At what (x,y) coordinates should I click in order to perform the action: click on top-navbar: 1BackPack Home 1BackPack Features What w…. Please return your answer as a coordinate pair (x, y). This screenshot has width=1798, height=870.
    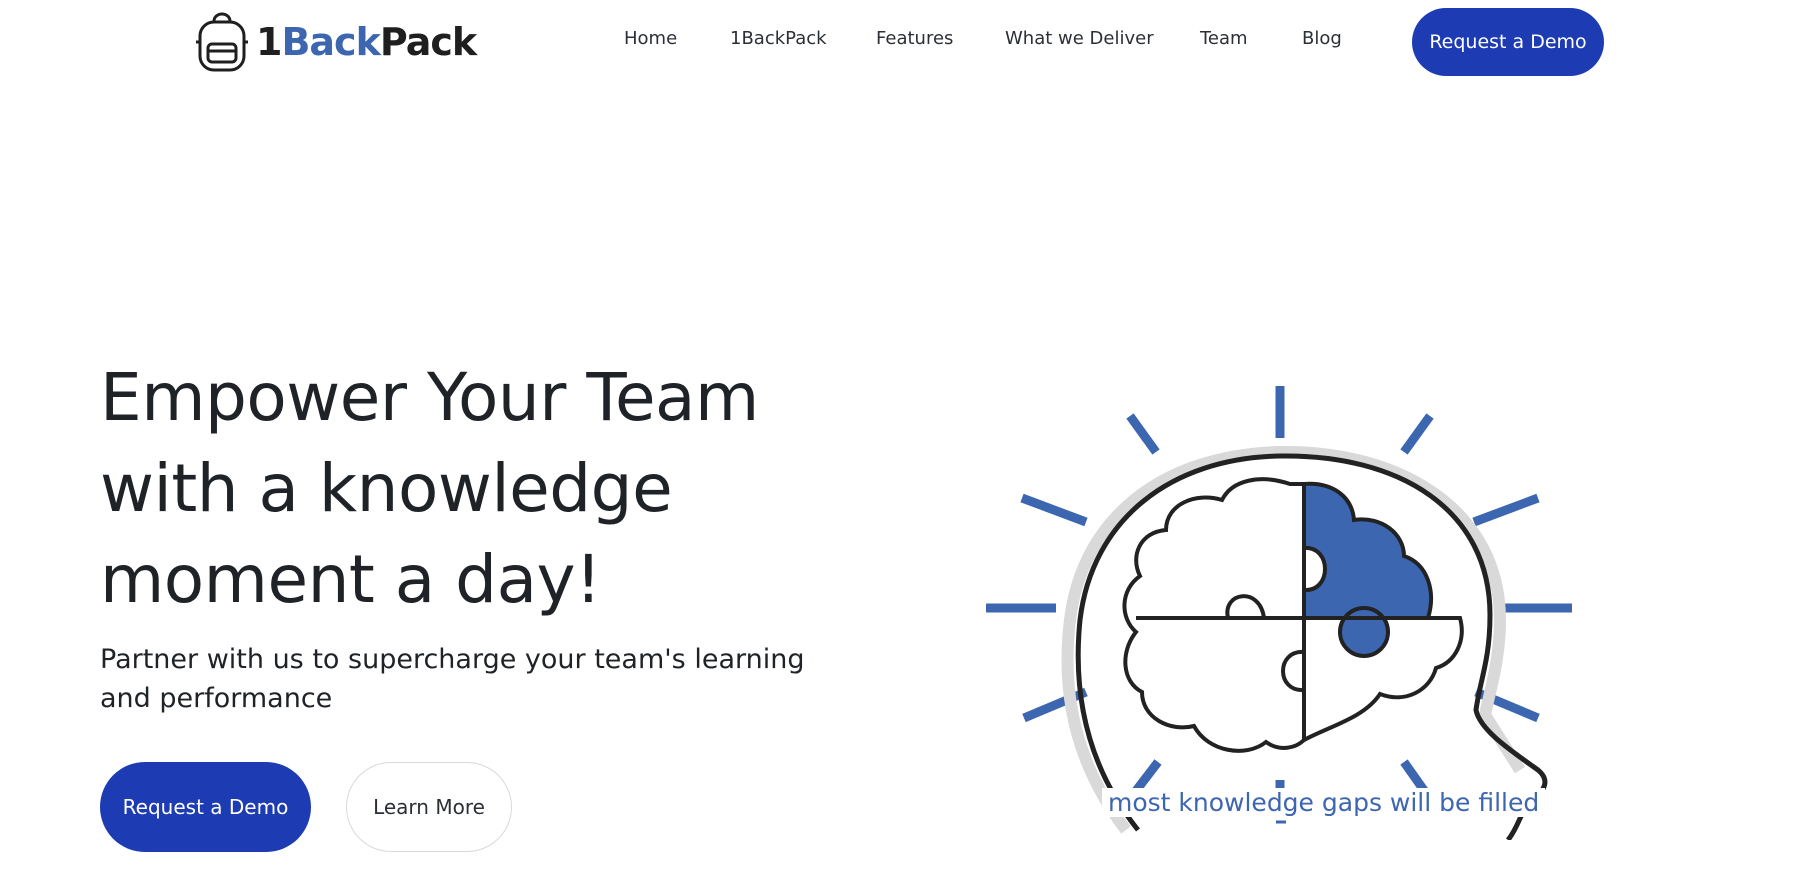
    Looking at the image, I should click on (899, 42).